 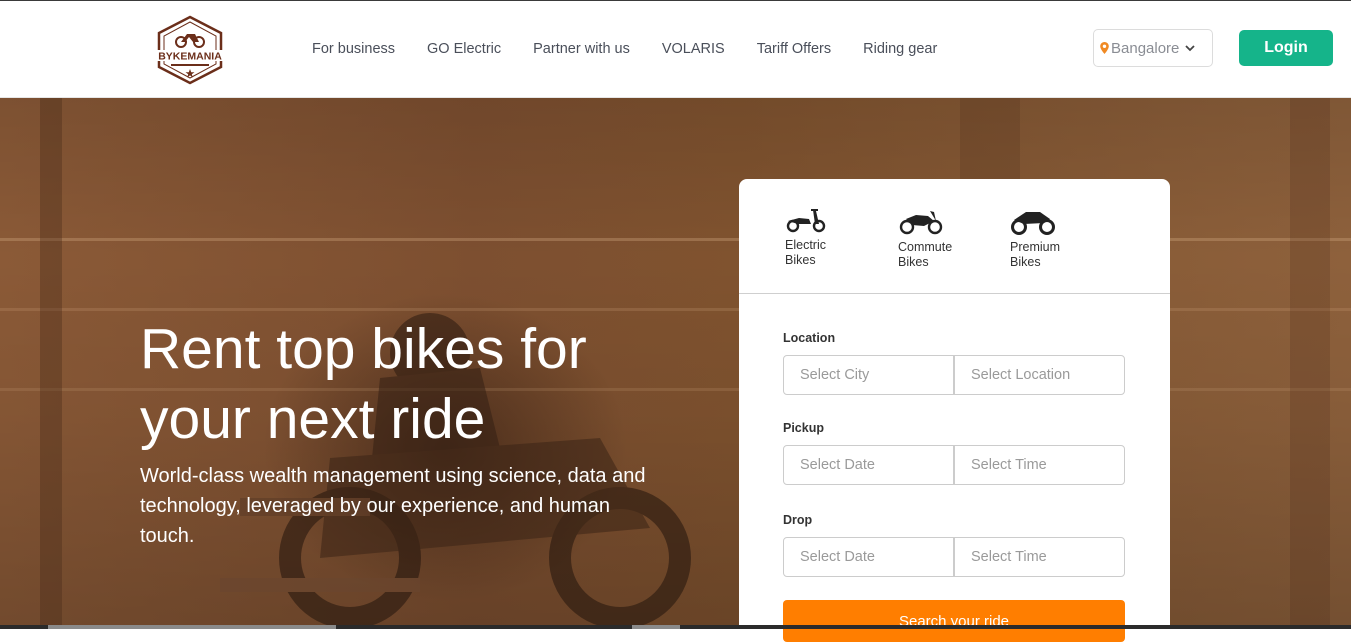 I want to click on location-input, so click(x=1039, y=375).